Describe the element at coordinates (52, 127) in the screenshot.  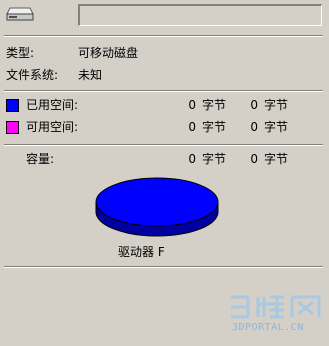
I see `free-space-label: 可用空间:` at that location.